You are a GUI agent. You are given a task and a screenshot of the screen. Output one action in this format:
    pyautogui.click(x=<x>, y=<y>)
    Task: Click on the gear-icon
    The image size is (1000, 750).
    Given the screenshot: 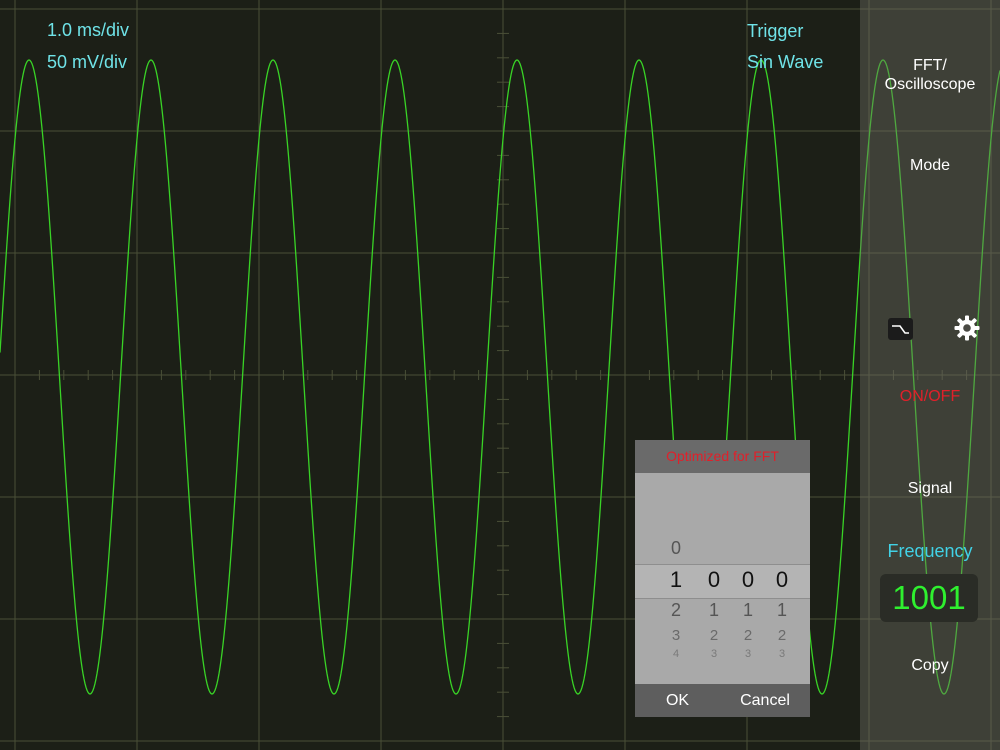 What is the action you would take?
    pyautogui.click(x=967, y=328)
    